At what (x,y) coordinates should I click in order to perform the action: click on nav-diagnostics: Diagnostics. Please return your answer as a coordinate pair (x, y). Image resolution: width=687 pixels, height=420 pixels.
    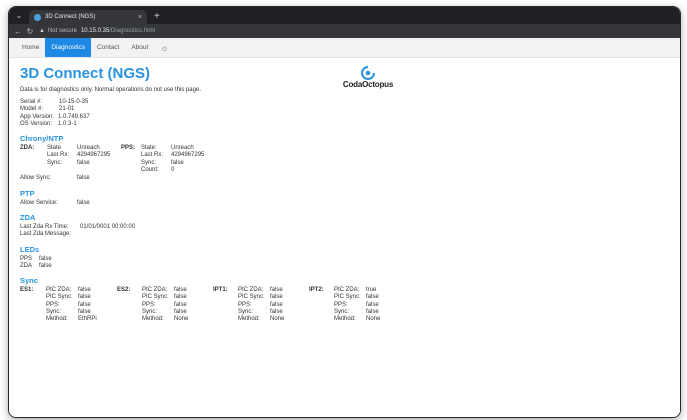
    Looking at the image, I should click on (68, 47).